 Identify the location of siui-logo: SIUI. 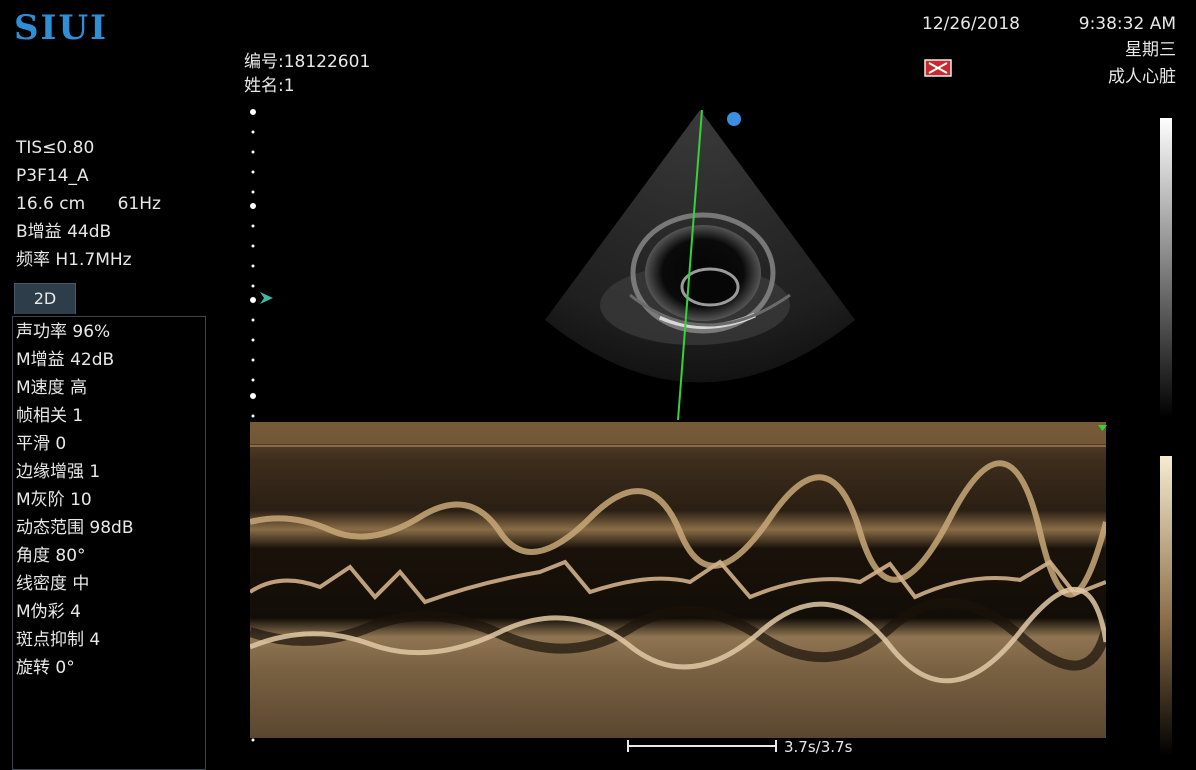
(61, 28).